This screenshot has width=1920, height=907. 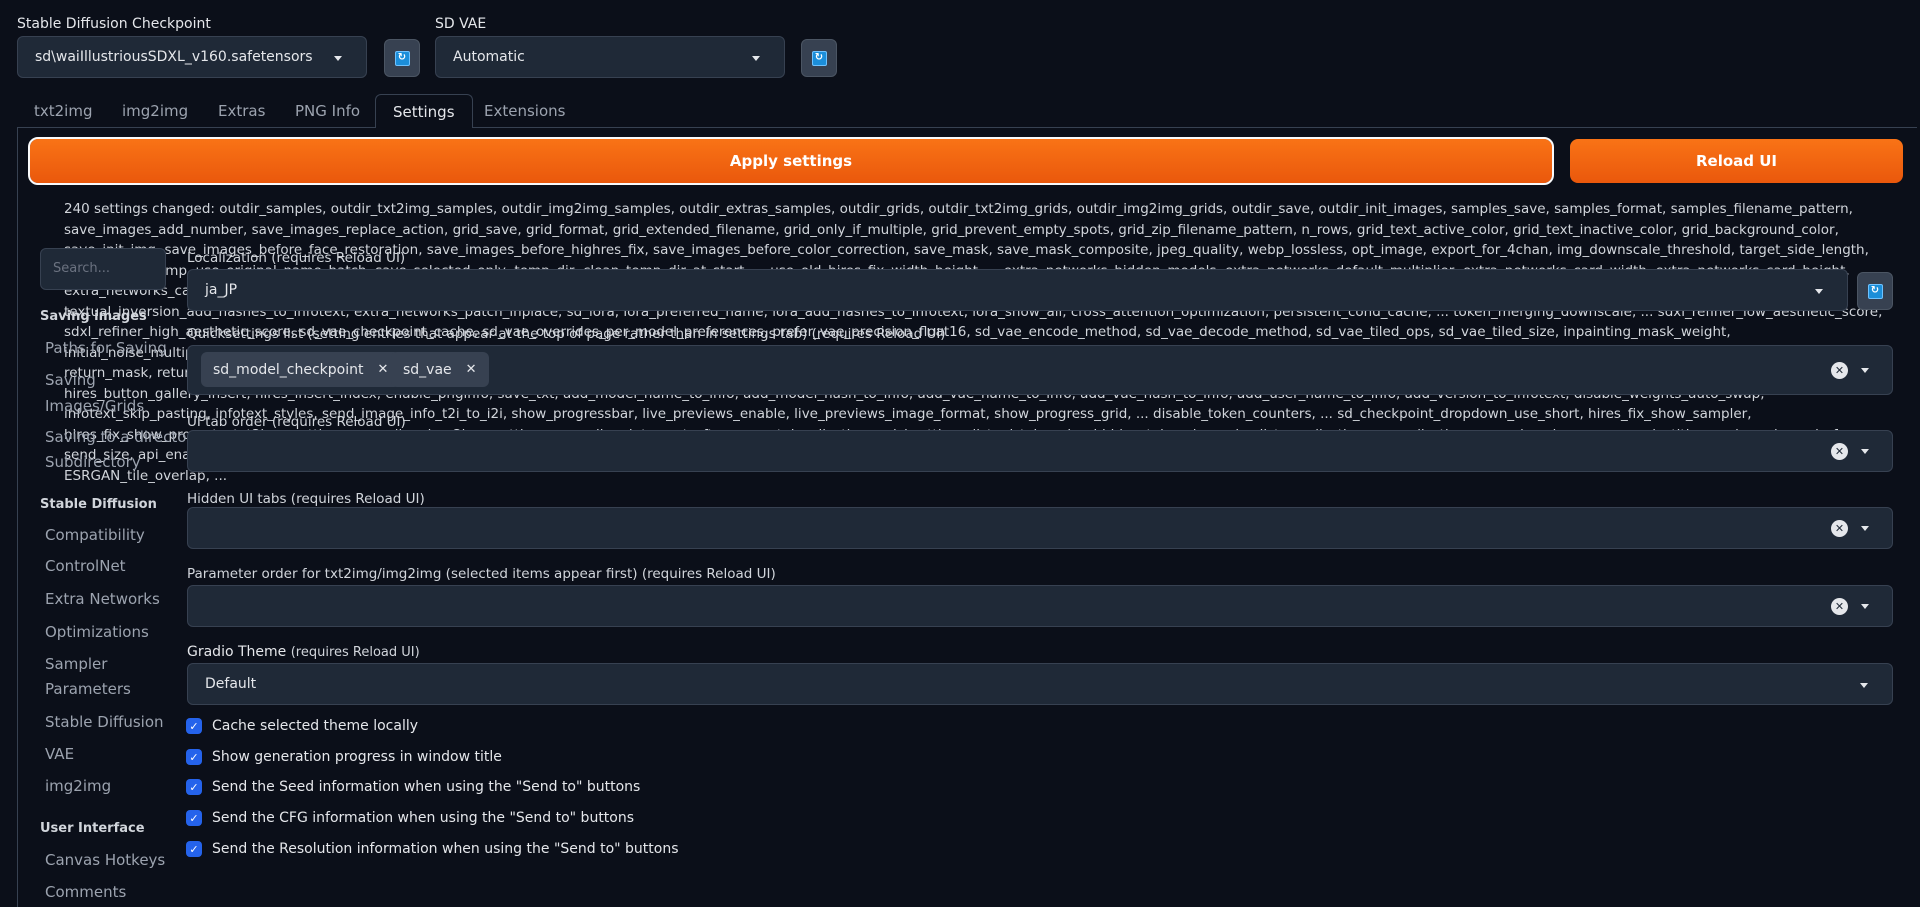 I want to click on tab-extras: Extras, so click(x=241, y=111).